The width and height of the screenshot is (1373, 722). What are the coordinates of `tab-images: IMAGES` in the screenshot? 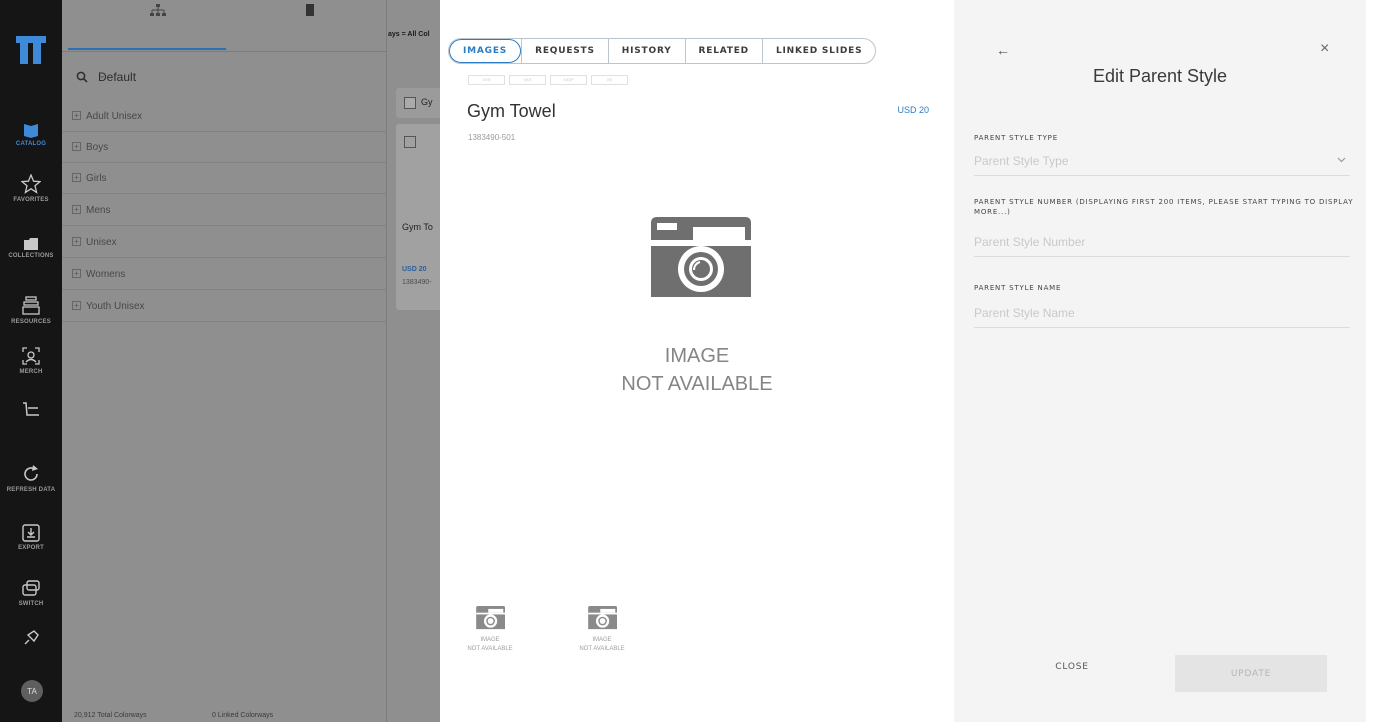 It's located at (485, 51).